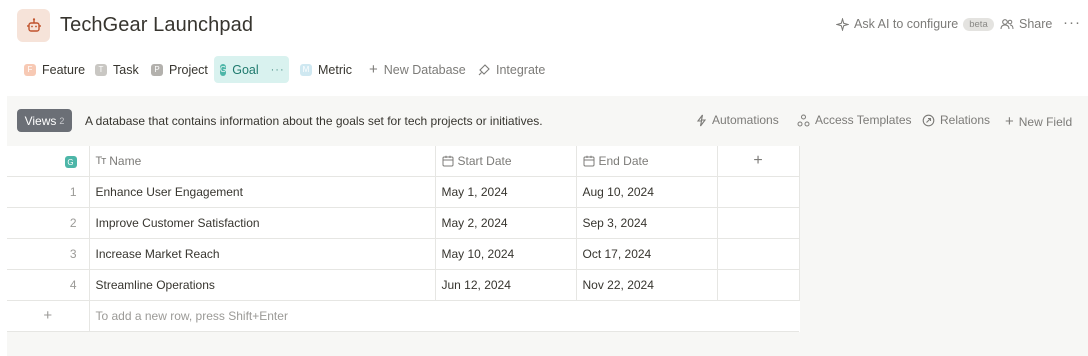 The height and width of the screenshot is (356, 1088). What do you see at coordinates (842, 24) in the screenshot?
I see `sparkle-icon` at bounding box center [842, 24].